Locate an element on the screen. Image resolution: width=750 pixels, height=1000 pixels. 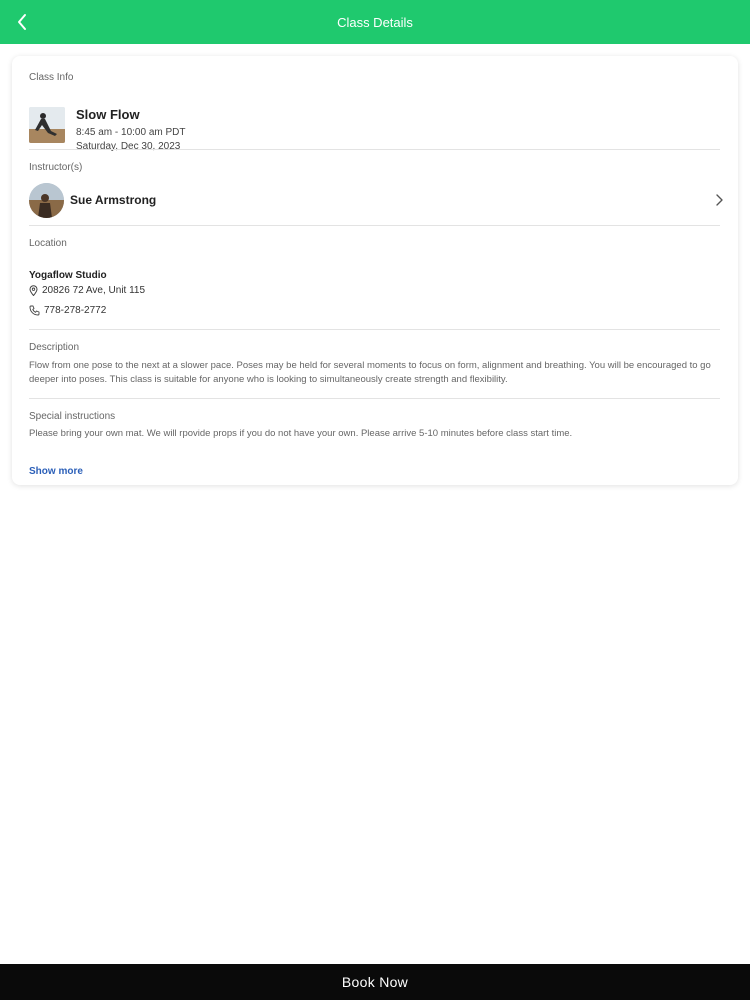
show-more-link: Show more is located at coordinates (56, 471).